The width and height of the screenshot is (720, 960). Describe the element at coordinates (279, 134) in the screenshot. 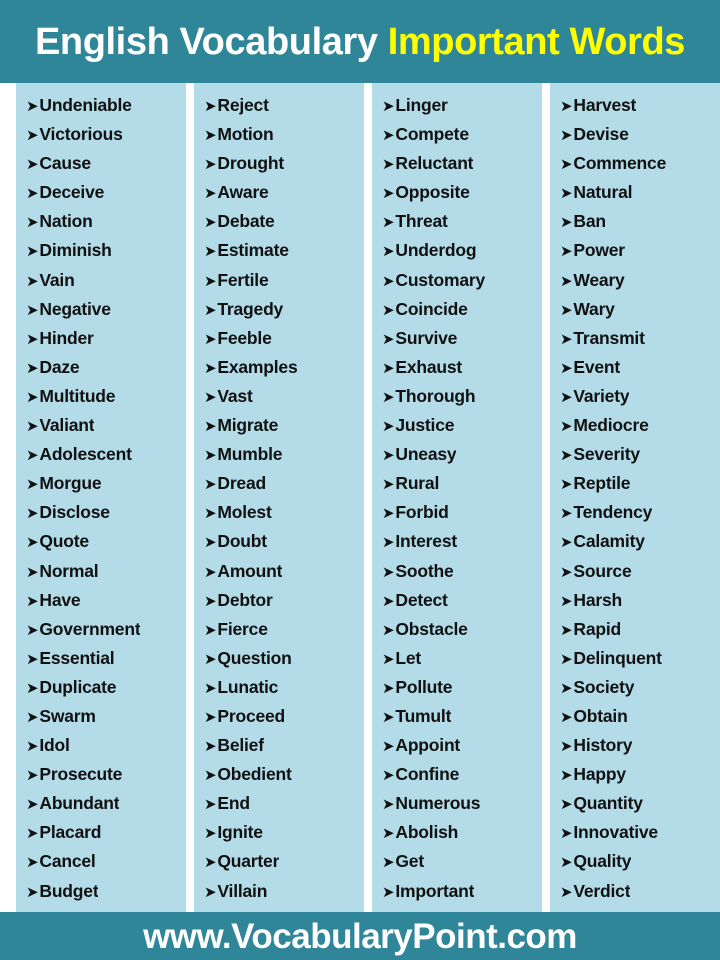

I see `word-list-item: ➤ Motion` at that location.